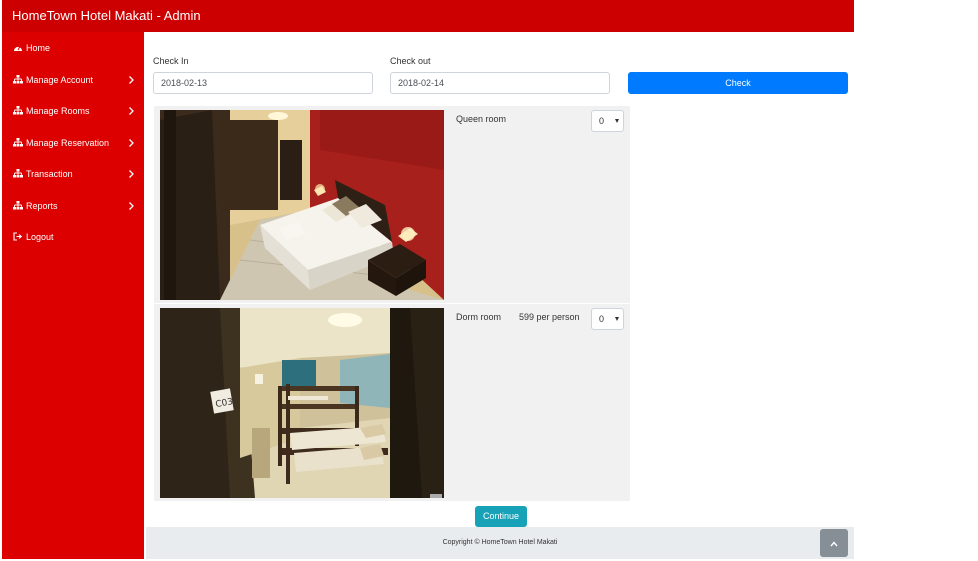 The height and width of the screenshot is (561, 978). What do you see at coordinates (106, 15) in the screenshot?
I see `app-title: HomeTown Hotel Makati - Admin` at bounding box center [106, 15].